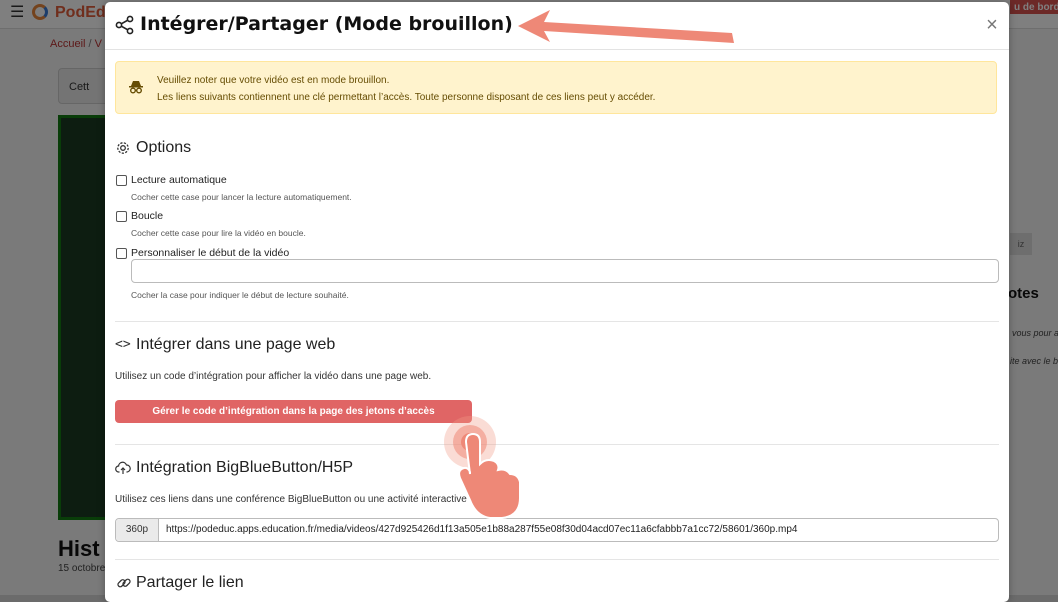  I want to click on modal-title: Intégrer/Partager (Mode brouillon), so click(326, 24).